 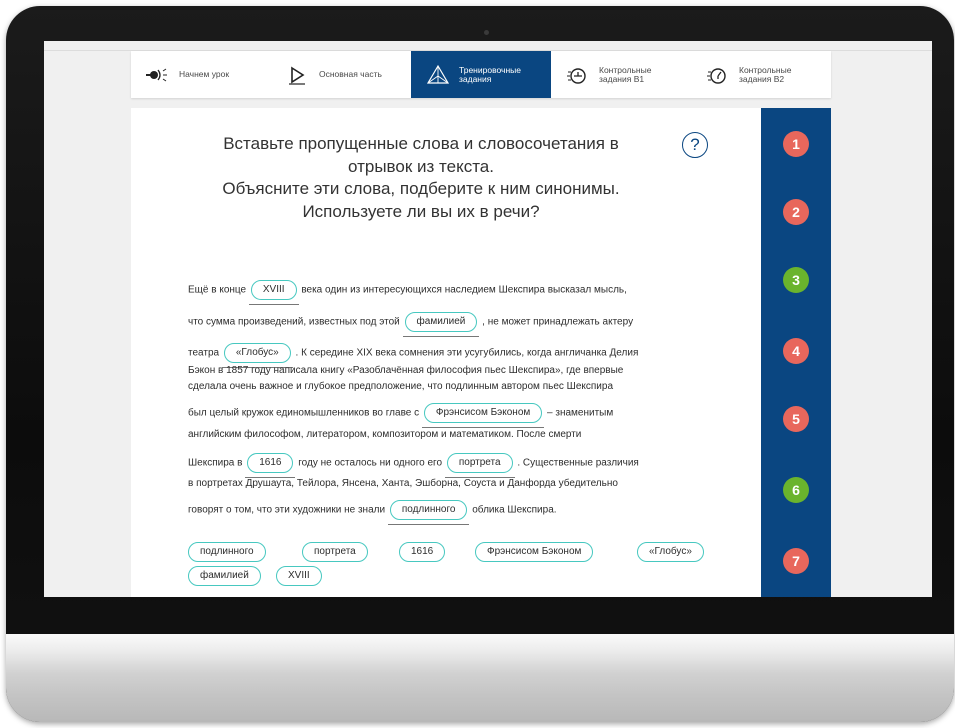 What do you see at coordinates (224, 576) in the screenshot?
I see `option-chip: фамилией` at bounding box center [224, 576].